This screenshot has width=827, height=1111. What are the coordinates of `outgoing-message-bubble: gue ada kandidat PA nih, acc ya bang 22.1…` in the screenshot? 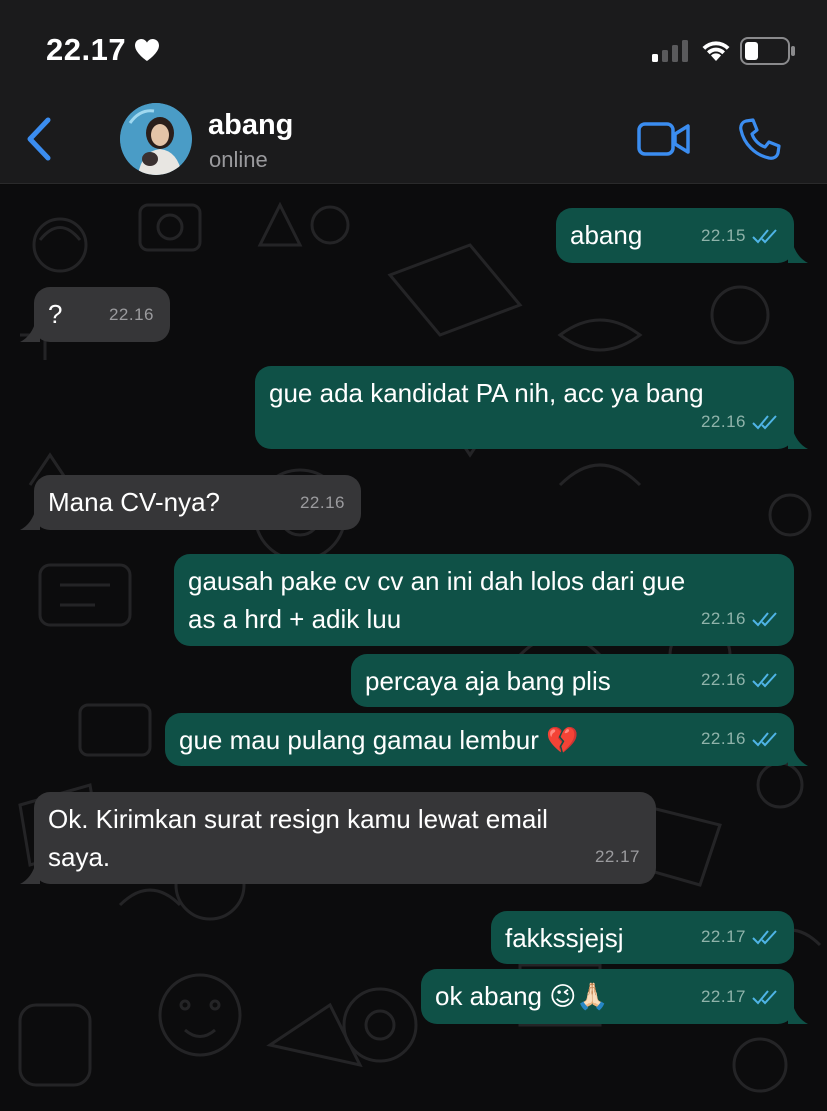 It's located at (531, 407).